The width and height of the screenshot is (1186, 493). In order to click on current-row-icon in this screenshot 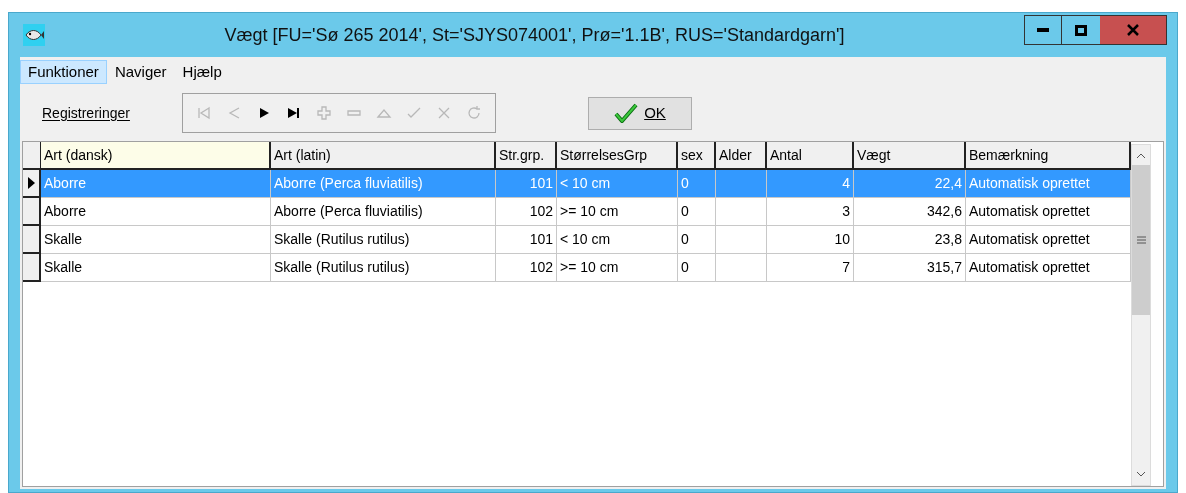, I will do `click(31, 183)`.